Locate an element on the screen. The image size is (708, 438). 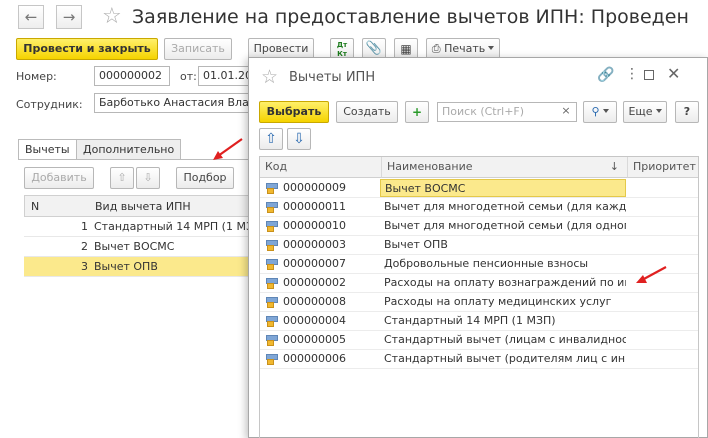
item-name: Вычет ОПВ is located at coordinates (416, 244).